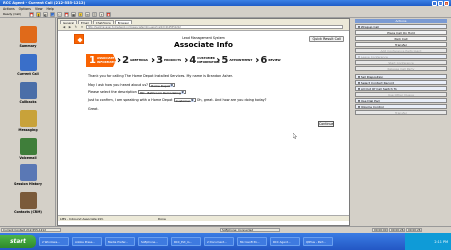 This screenshot has height=250, width=451. What do you see at coordinates (87, 14) in the screenshot?
I see `mail-icon: ✉` at bounding box center [87, 14].